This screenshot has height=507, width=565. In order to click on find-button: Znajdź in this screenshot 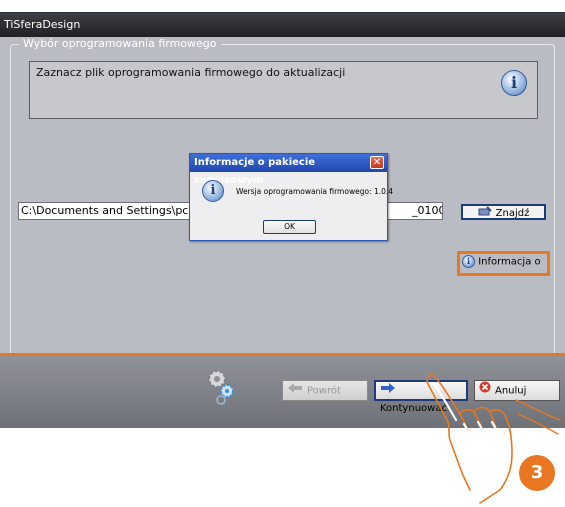, I will do `click(503, 212)`.